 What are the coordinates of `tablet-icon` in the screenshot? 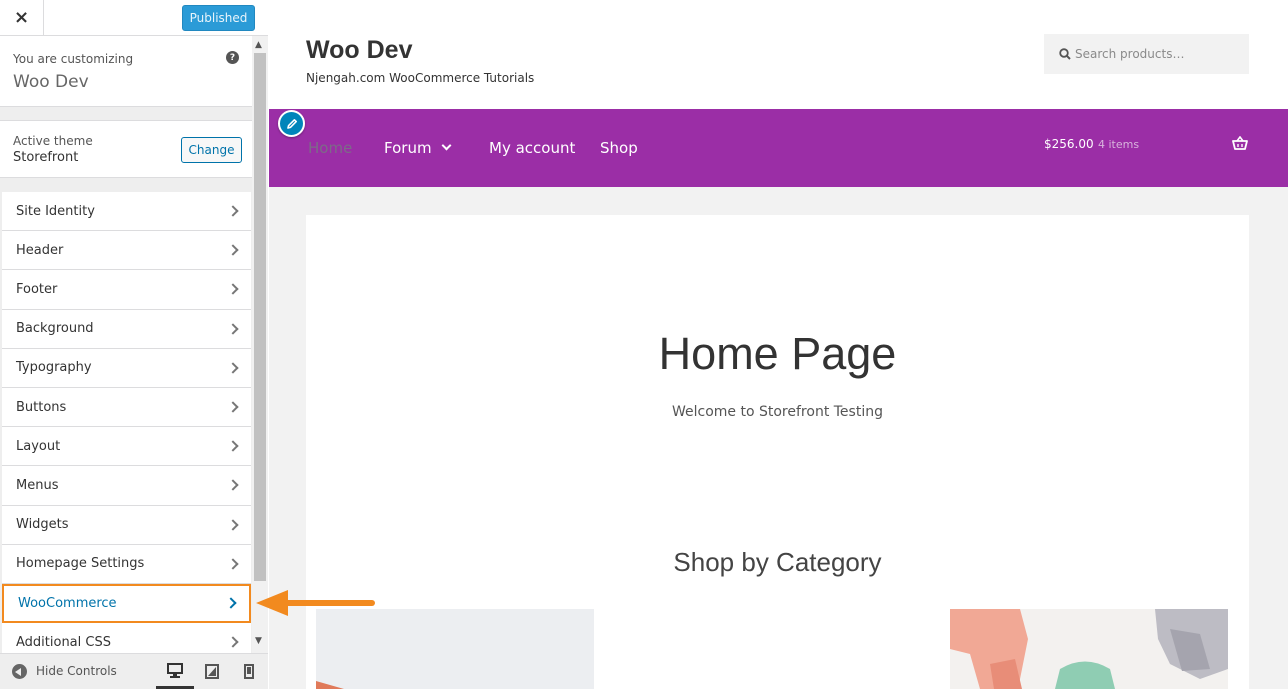 It's located at (212, 671).